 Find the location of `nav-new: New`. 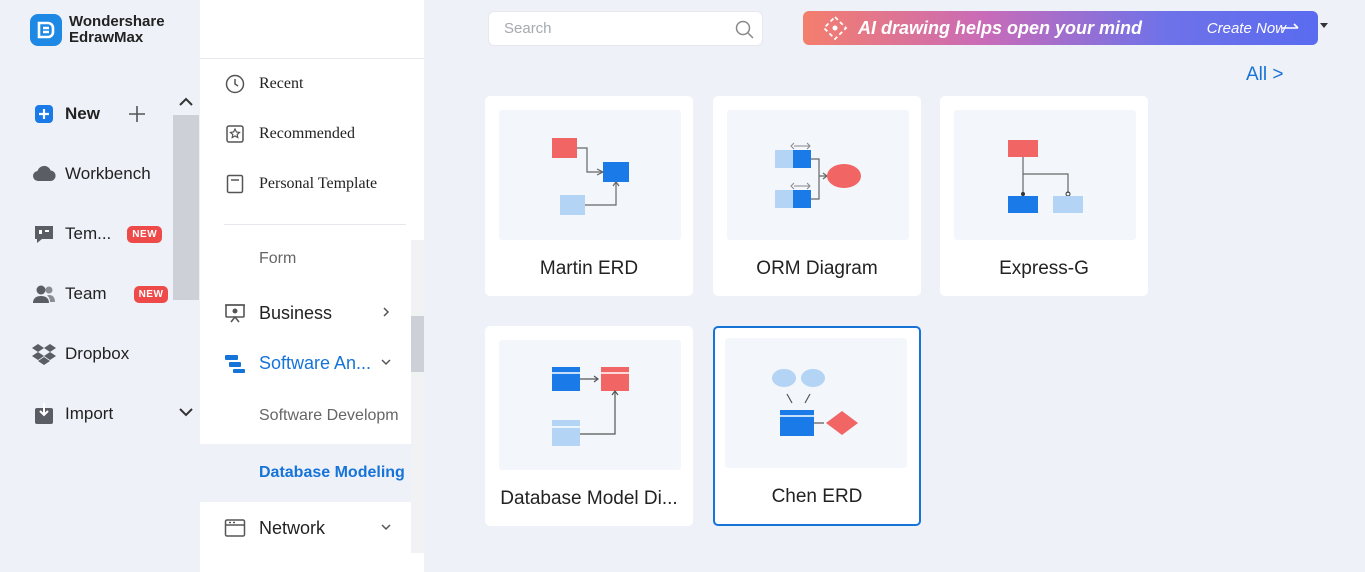

nav-new: New is located at coordinates (66, 114).